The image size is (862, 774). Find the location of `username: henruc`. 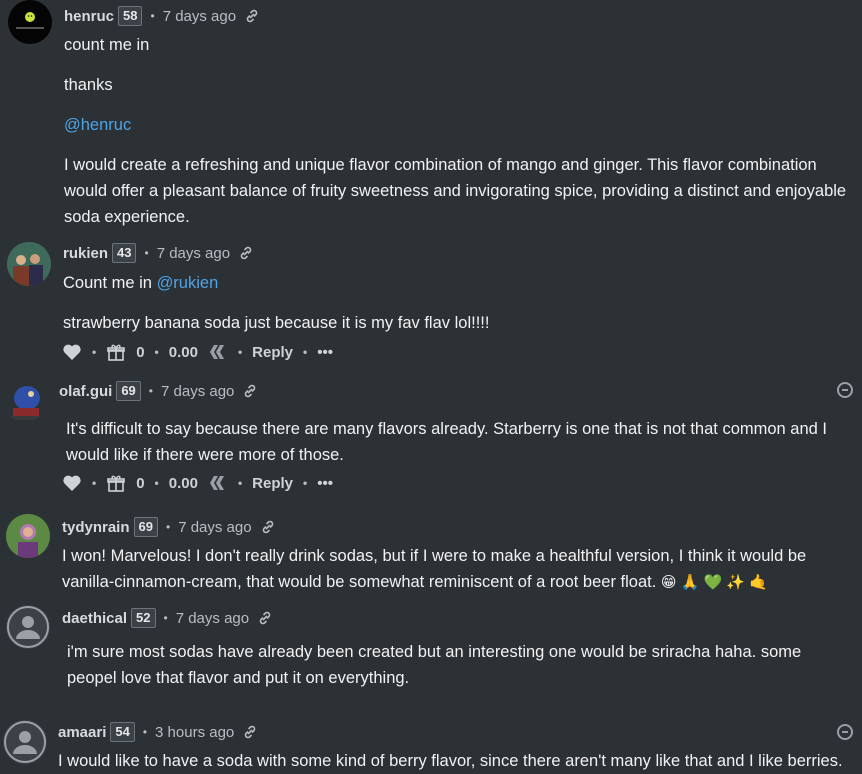

username: henruc is located at coordinates (89, 16).